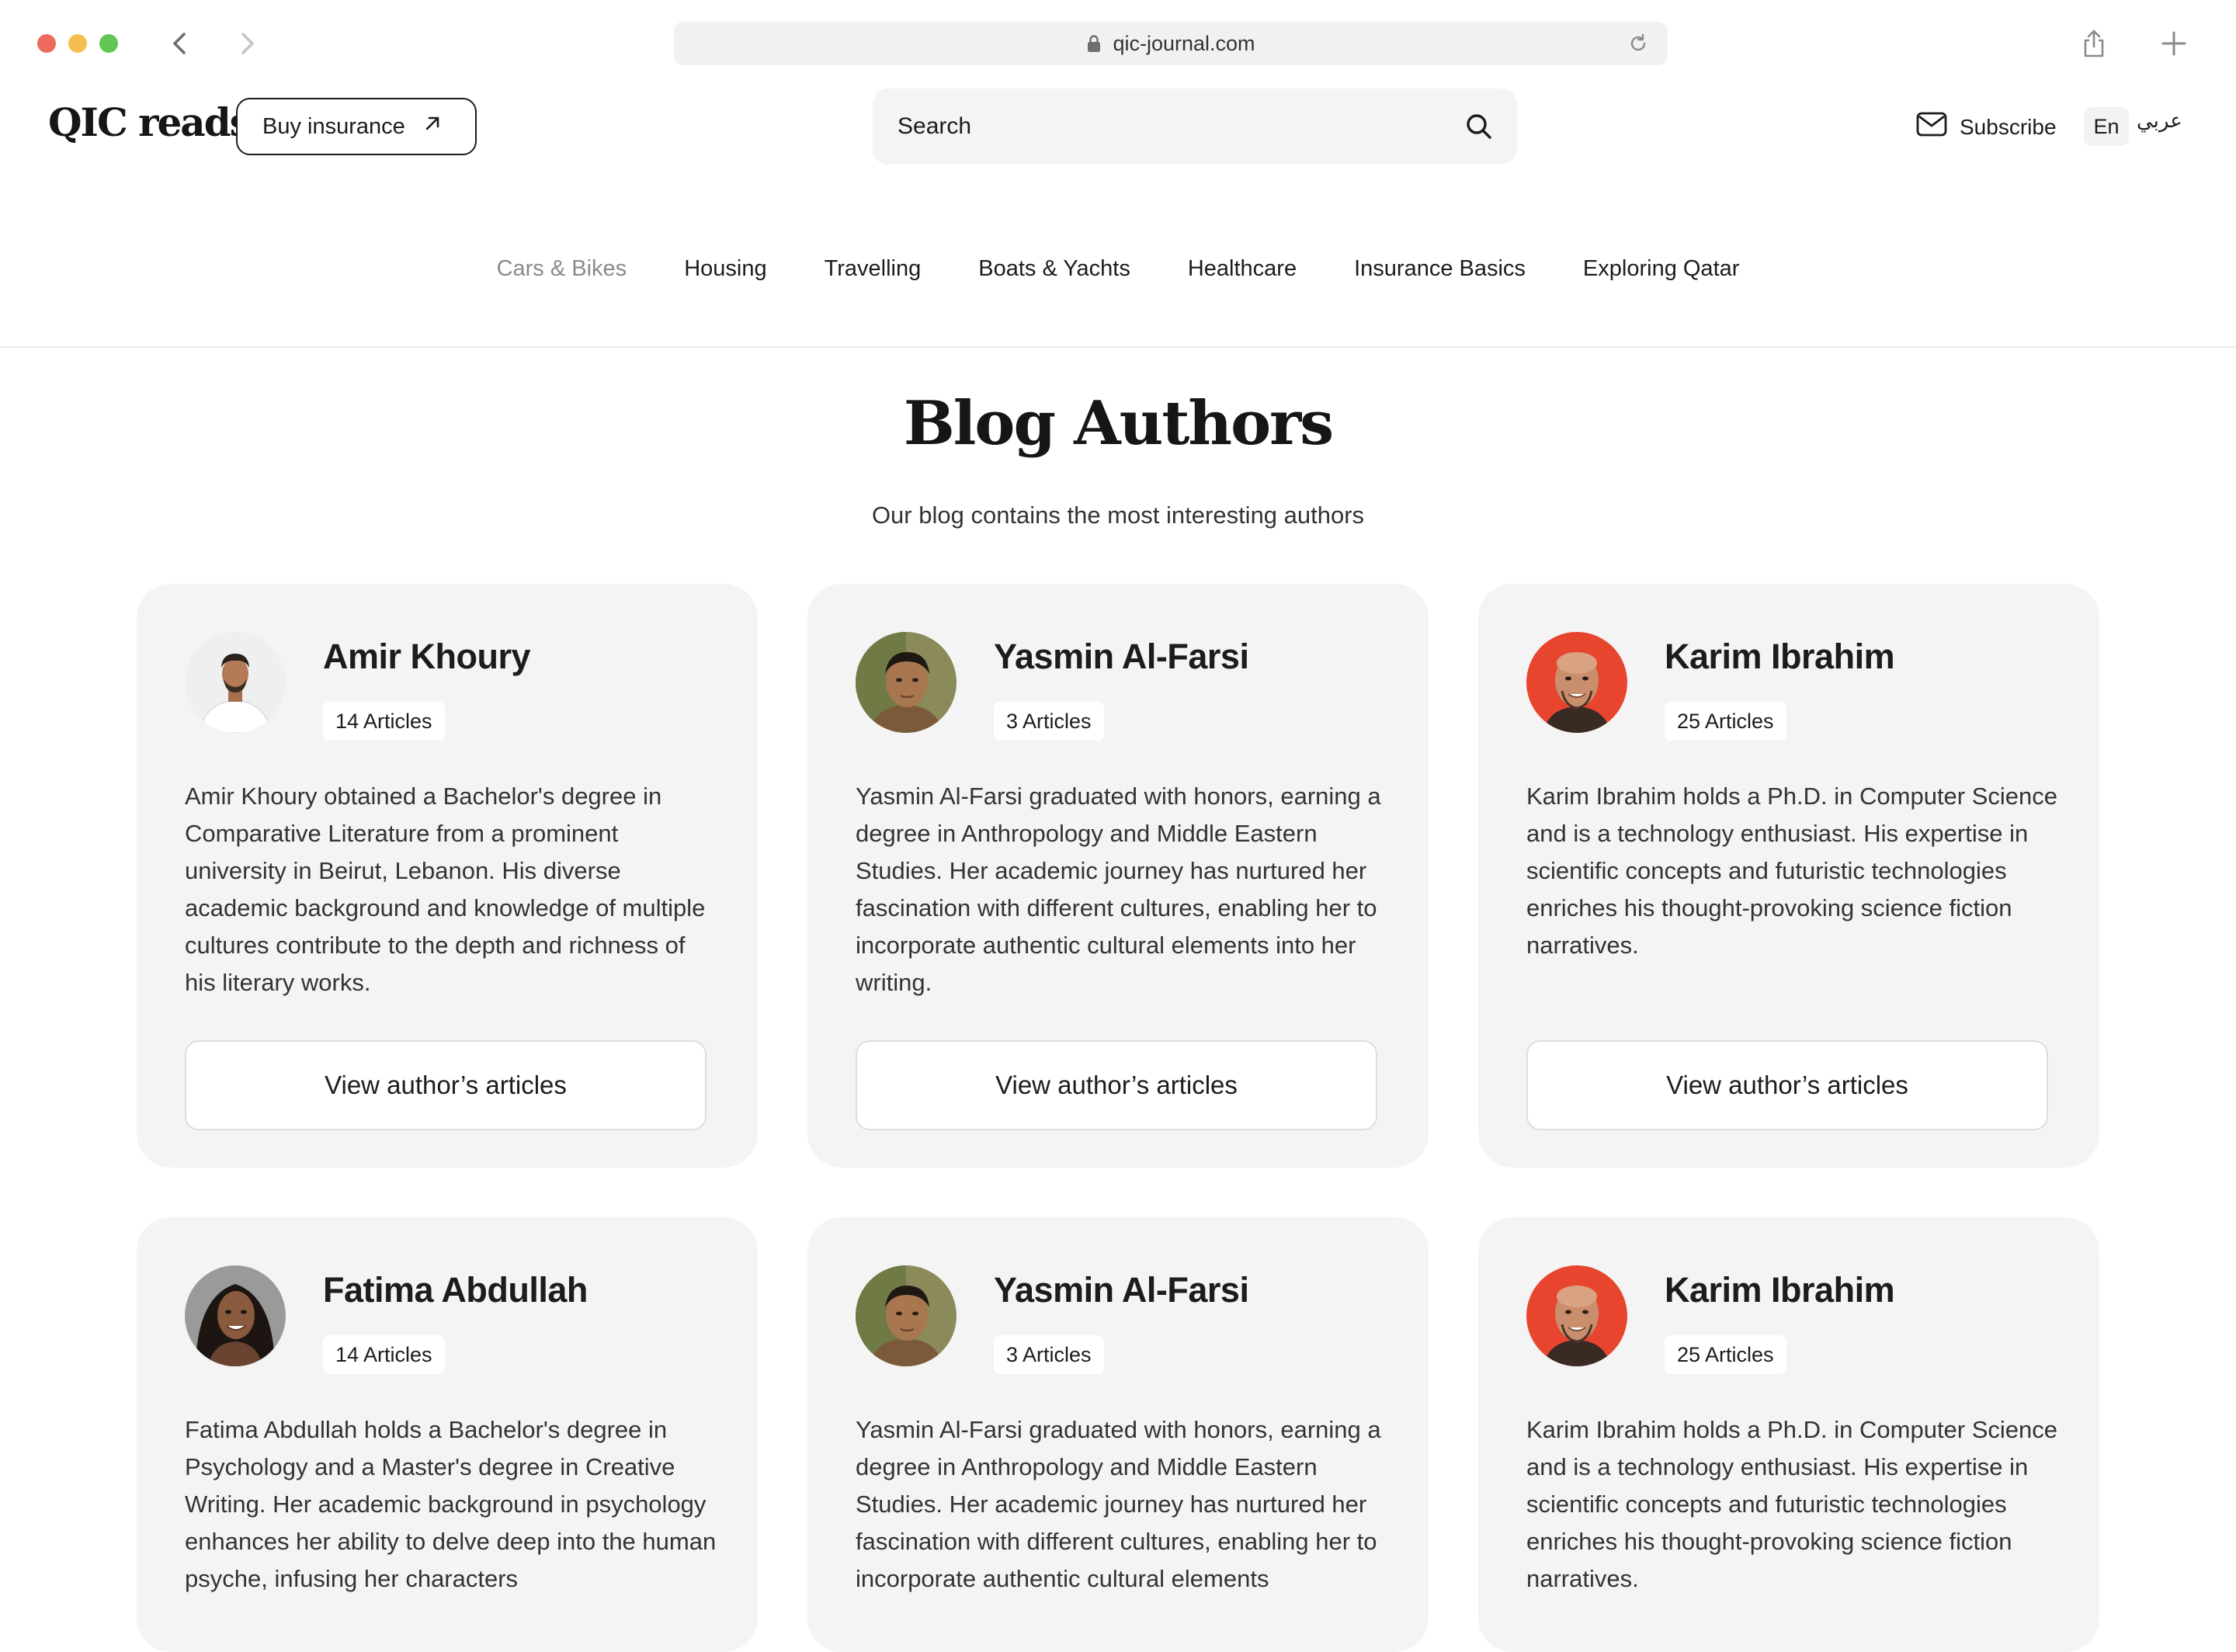 The width and height of the screenshot is (2236, 1652). I want to click on lock-icon, so click(1094, 43).